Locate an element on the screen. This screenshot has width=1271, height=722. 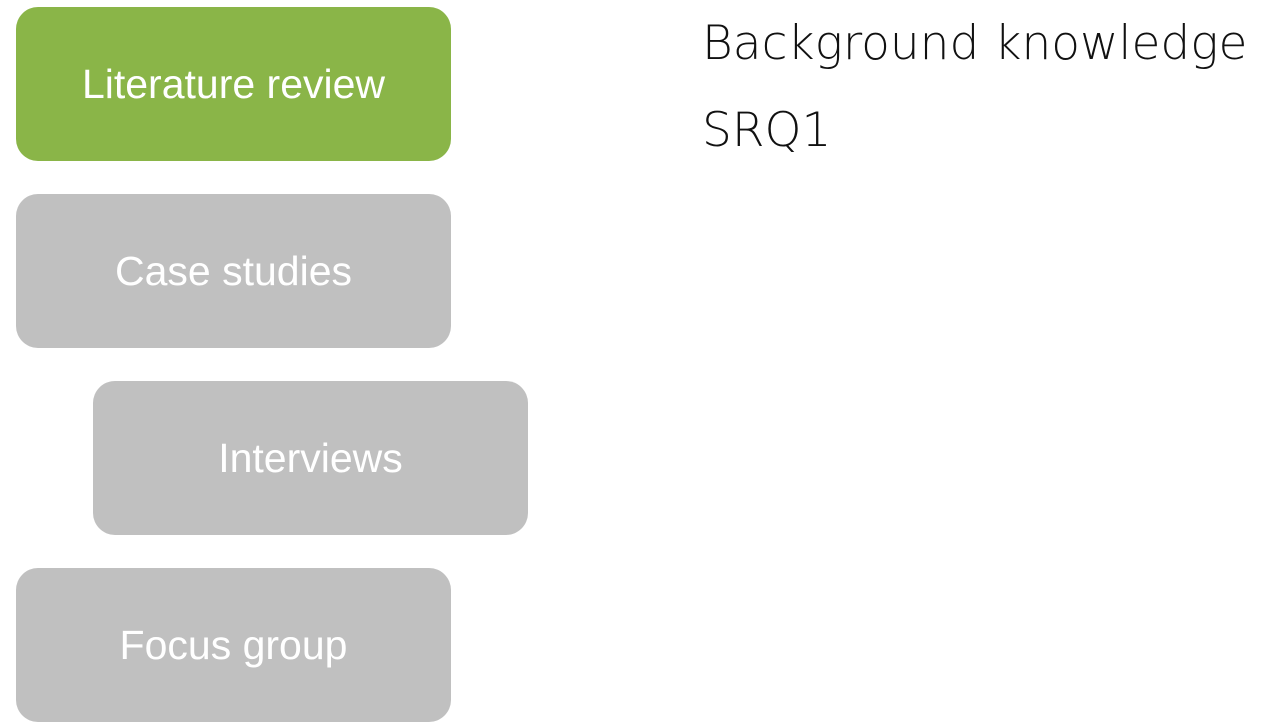
detail-background-knowledge: Background knowledge is located at coordinates (975, 43).